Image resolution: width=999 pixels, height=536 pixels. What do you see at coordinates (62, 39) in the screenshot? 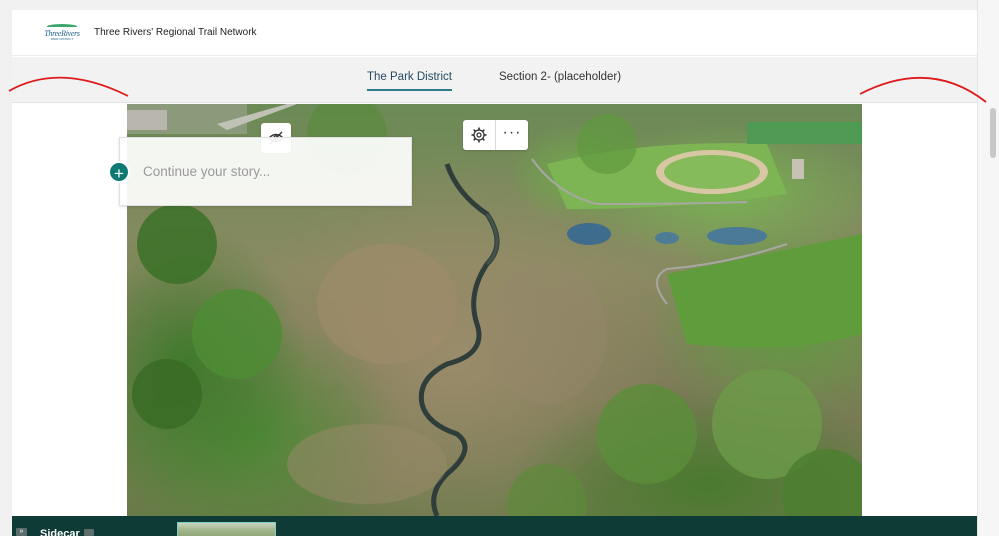
I see `logo-subtext: PARK DISTRICT` at bounding box center [62, 39].